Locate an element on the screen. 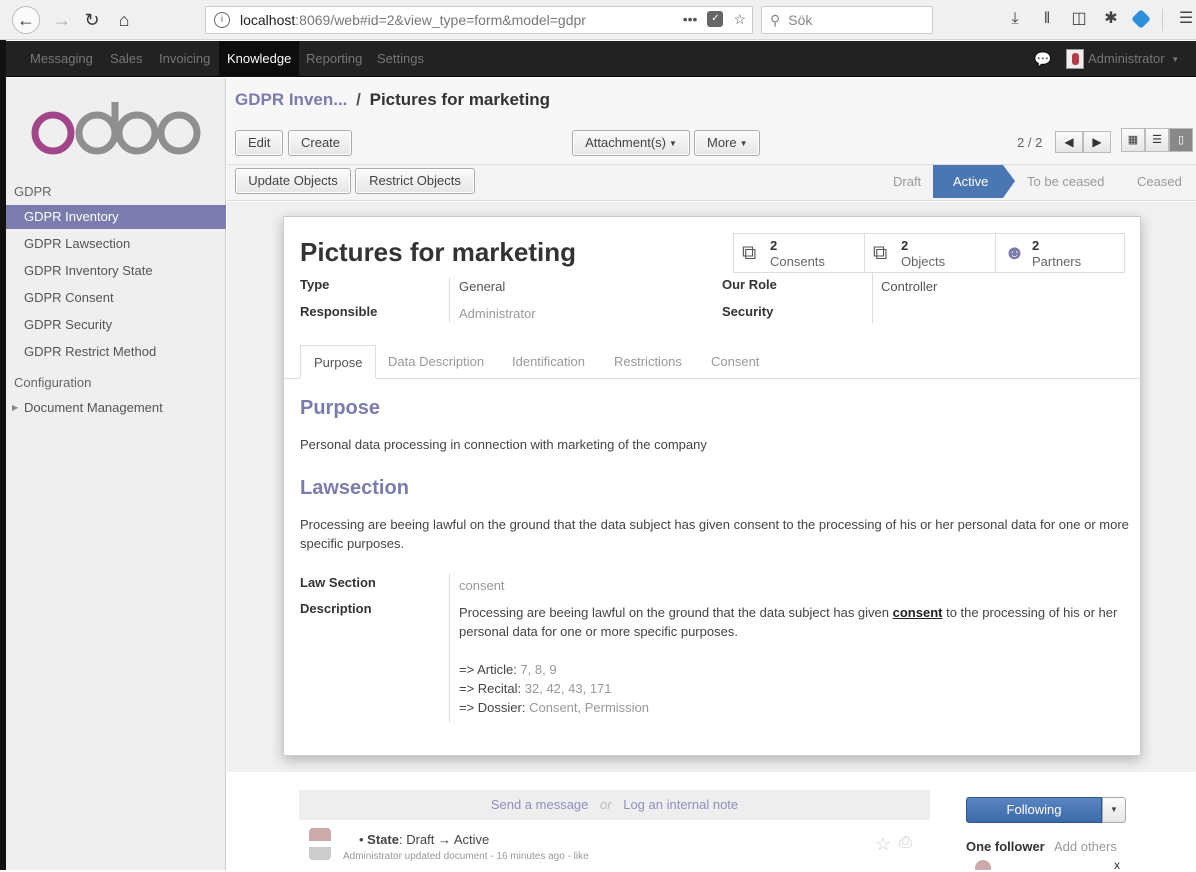 The width and height of the screenshot is (1196, 872). stage-active: Active is located at coordinates (968, 181).